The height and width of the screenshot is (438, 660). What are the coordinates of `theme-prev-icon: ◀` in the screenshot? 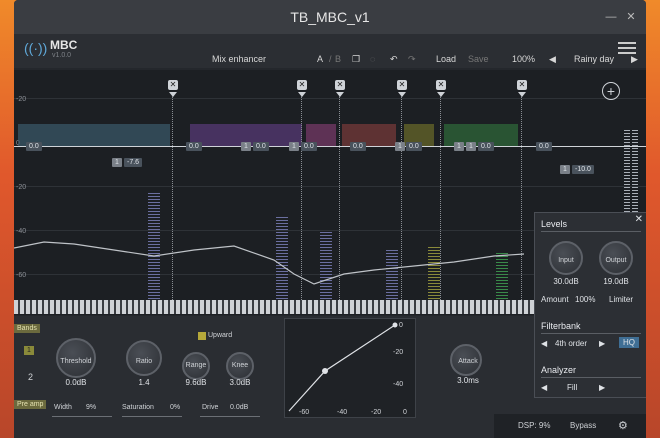 It's located at (552, 59).